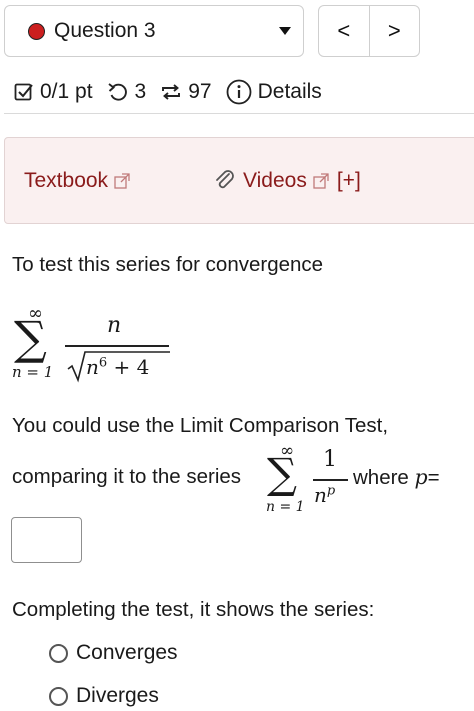 This screenshot has height=711, width=474. I want to click on cmp-lower-limit: n = 1, so click(285, 507).